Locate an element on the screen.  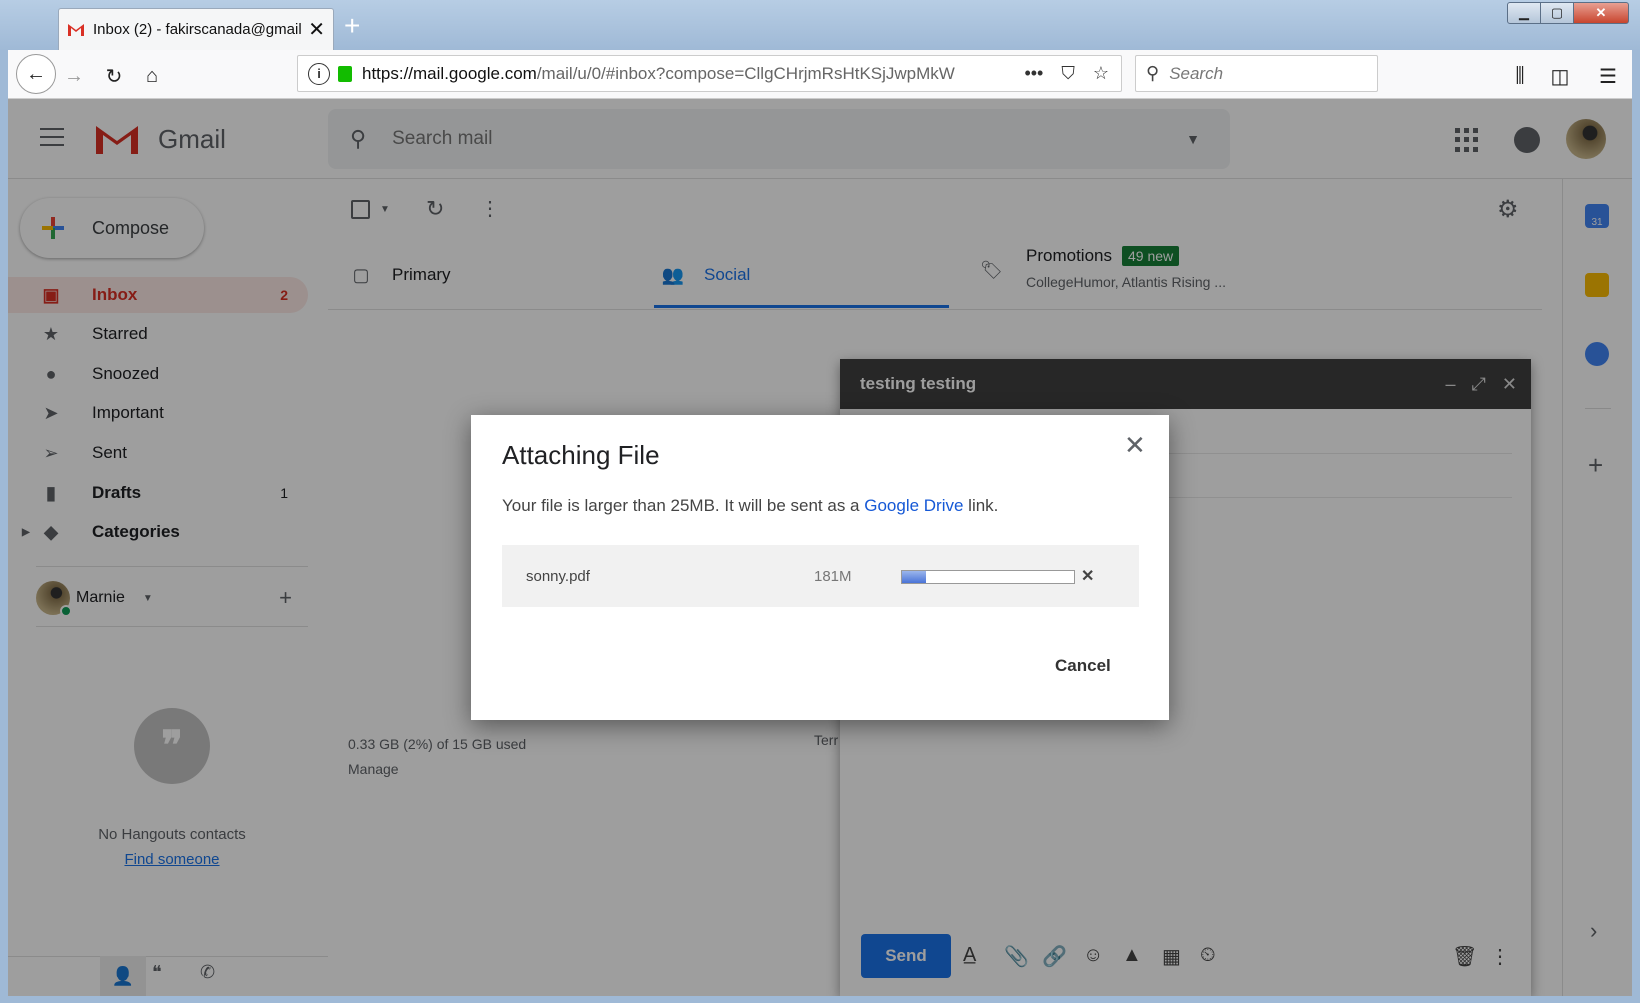
tab-title: Inbox (2) - fakirscanada@gmail is located at coordinates (197, 29).